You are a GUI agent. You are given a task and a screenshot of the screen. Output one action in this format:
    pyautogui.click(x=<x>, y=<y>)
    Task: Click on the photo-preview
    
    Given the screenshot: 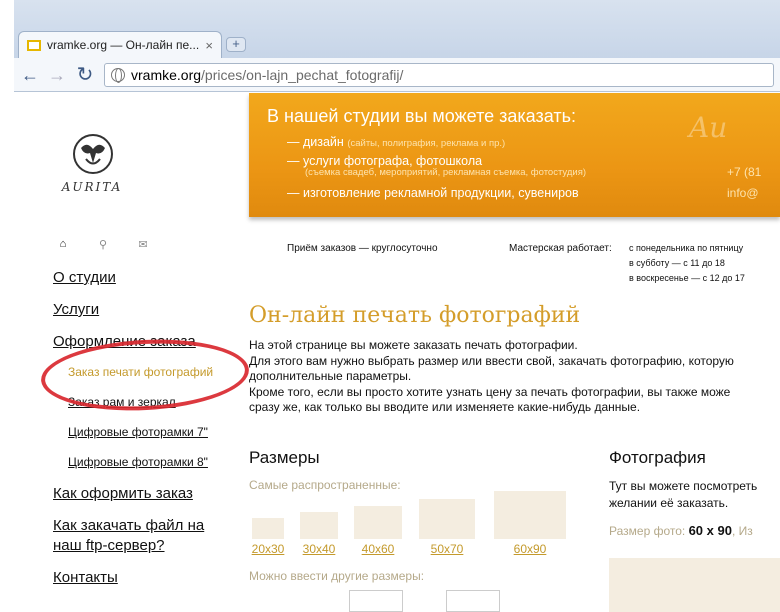 What is the action you would take?
    pyautogui.click(x=694, y=585)
    